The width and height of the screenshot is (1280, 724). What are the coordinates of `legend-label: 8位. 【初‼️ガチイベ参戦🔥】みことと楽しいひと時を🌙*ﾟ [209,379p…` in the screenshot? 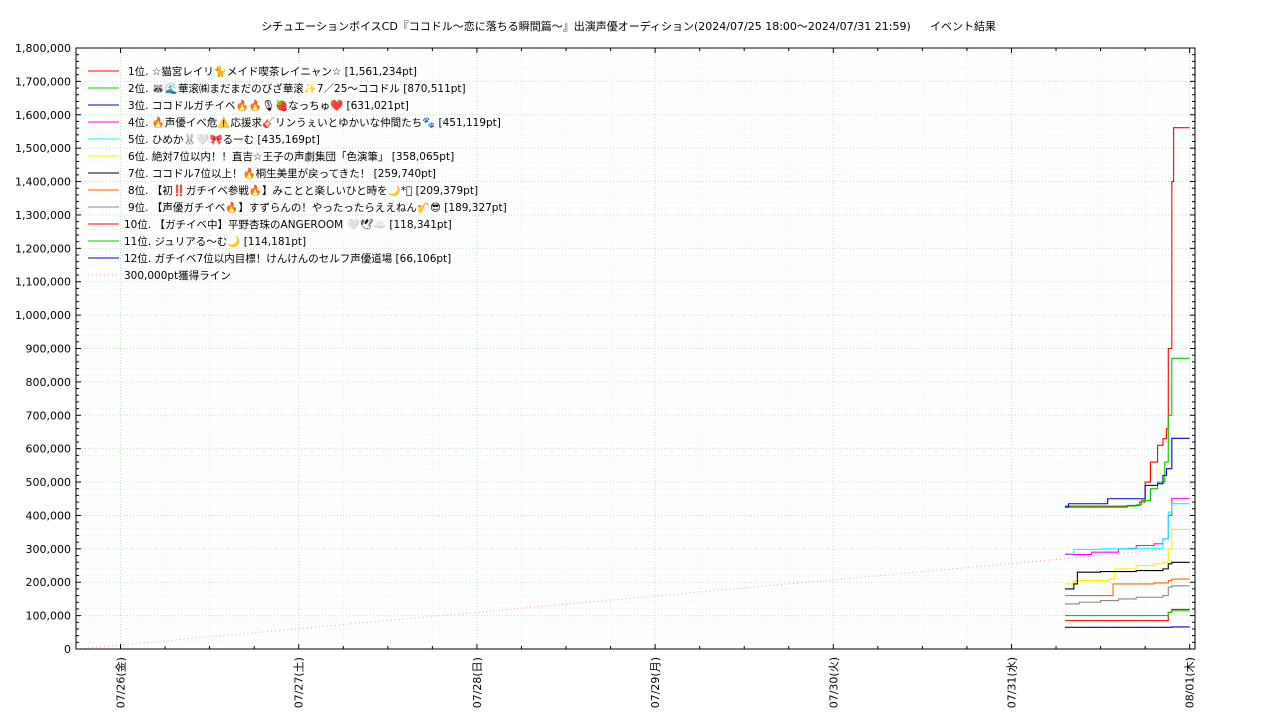 It's located at (303, 190).